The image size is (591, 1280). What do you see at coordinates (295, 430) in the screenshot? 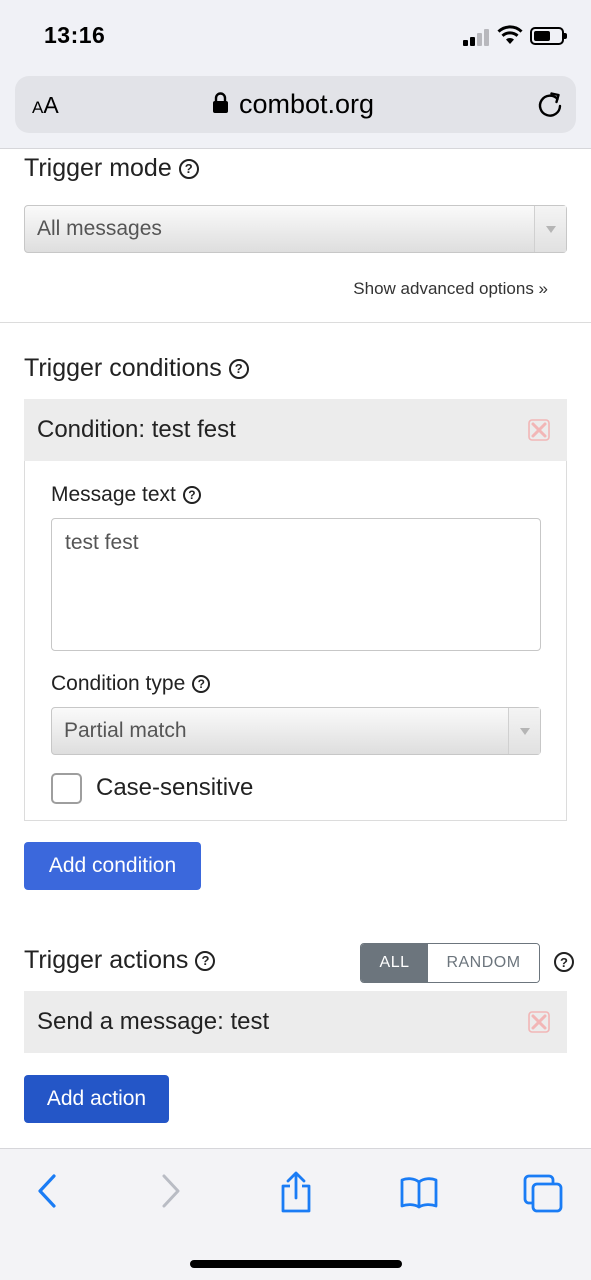
I see `condition-panel-header: Condition: test fest` at bounding box center [295, 430].